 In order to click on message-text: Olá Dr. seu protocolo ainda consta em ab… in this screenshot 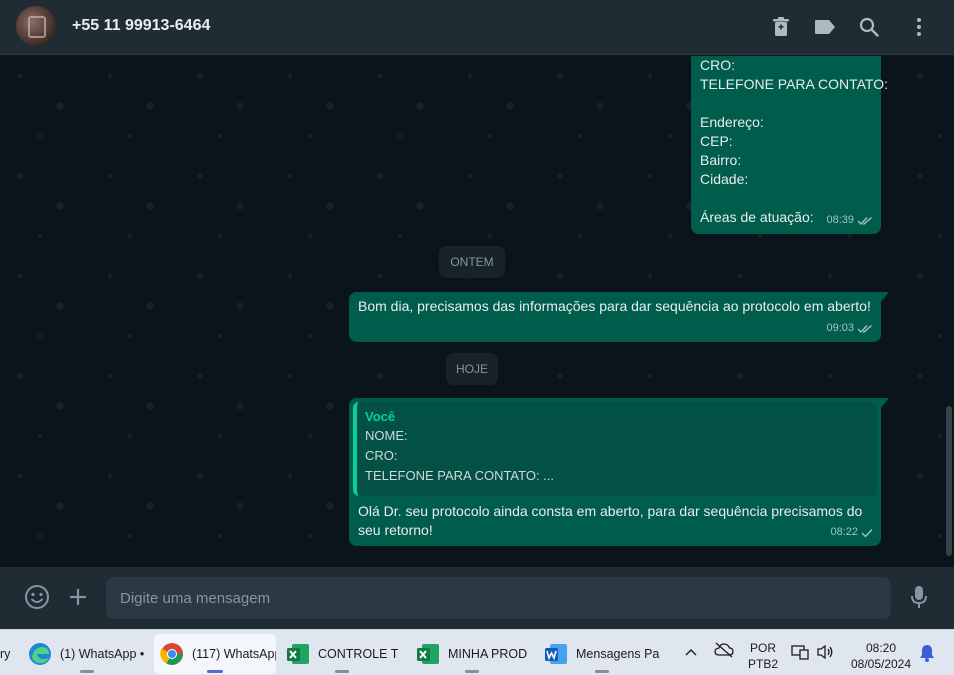, I will do `click(610, 520)`.